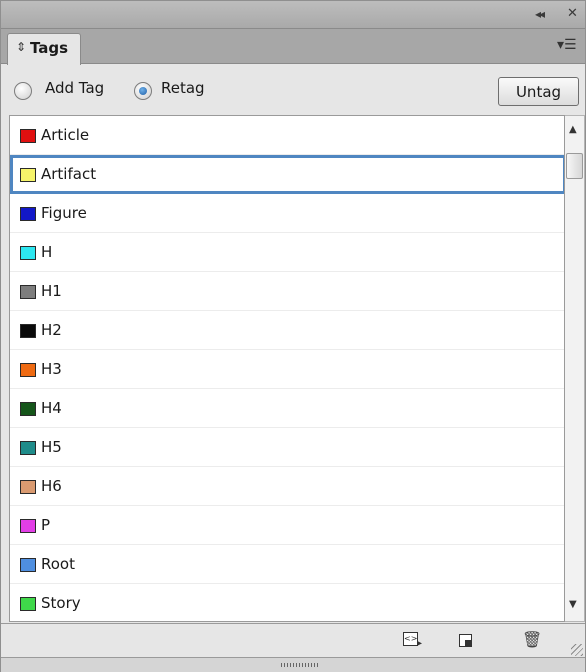 This screenshot has width=586, height=672. What do you see at coordinates (540, 14) in the screenshot?
I see `double-chevron-left-icon: ◂◂` at bounding box center [540, 14].